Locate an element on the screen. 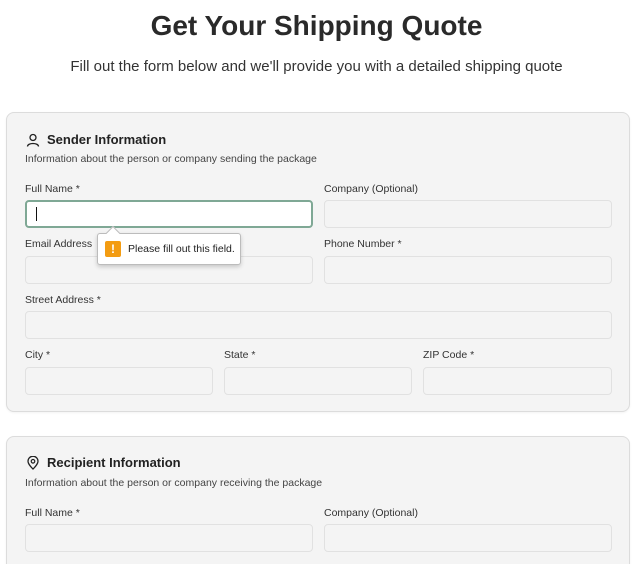  sender-zip-input is located at coordinates (517, 381).